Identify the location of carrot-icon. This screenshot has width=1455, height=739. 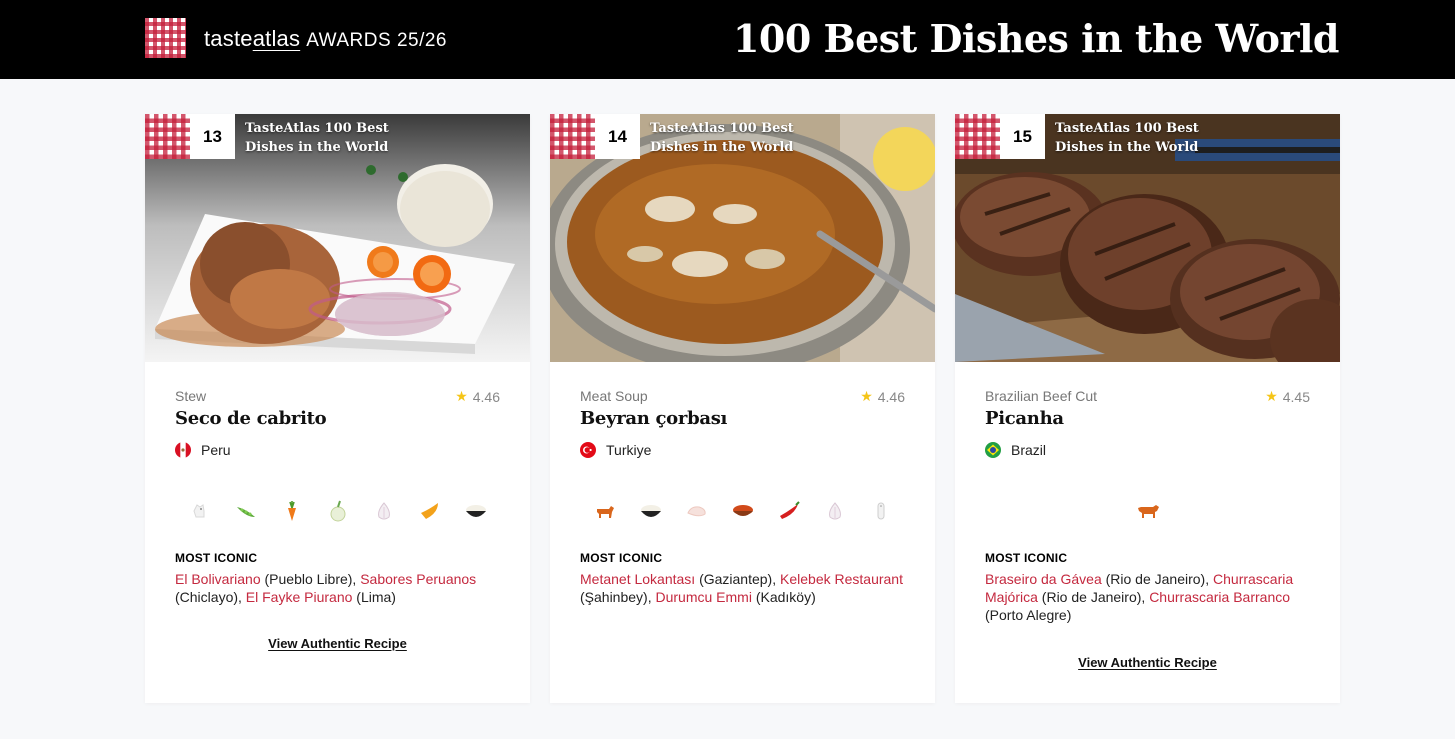
(292, 511).